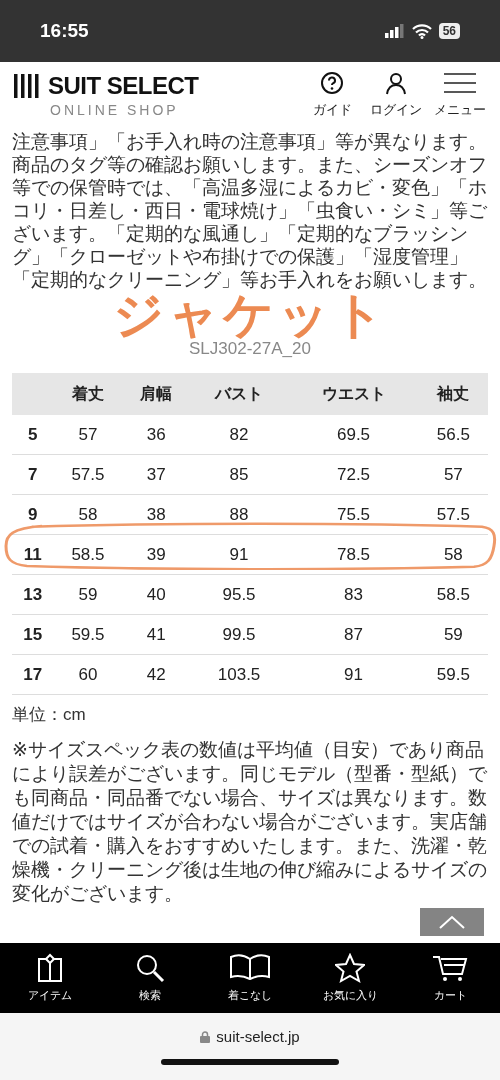 This screenshot has height=1080, width=500. I want to click on star-icon, so click(350, 968).